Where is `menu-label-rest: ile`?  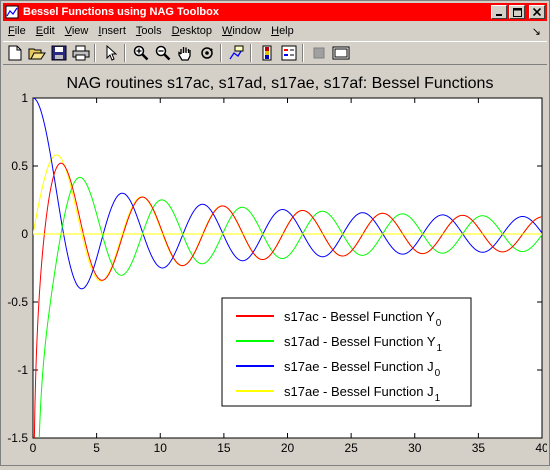 menu-label-rest: ile is located at coordinates (20, 31).